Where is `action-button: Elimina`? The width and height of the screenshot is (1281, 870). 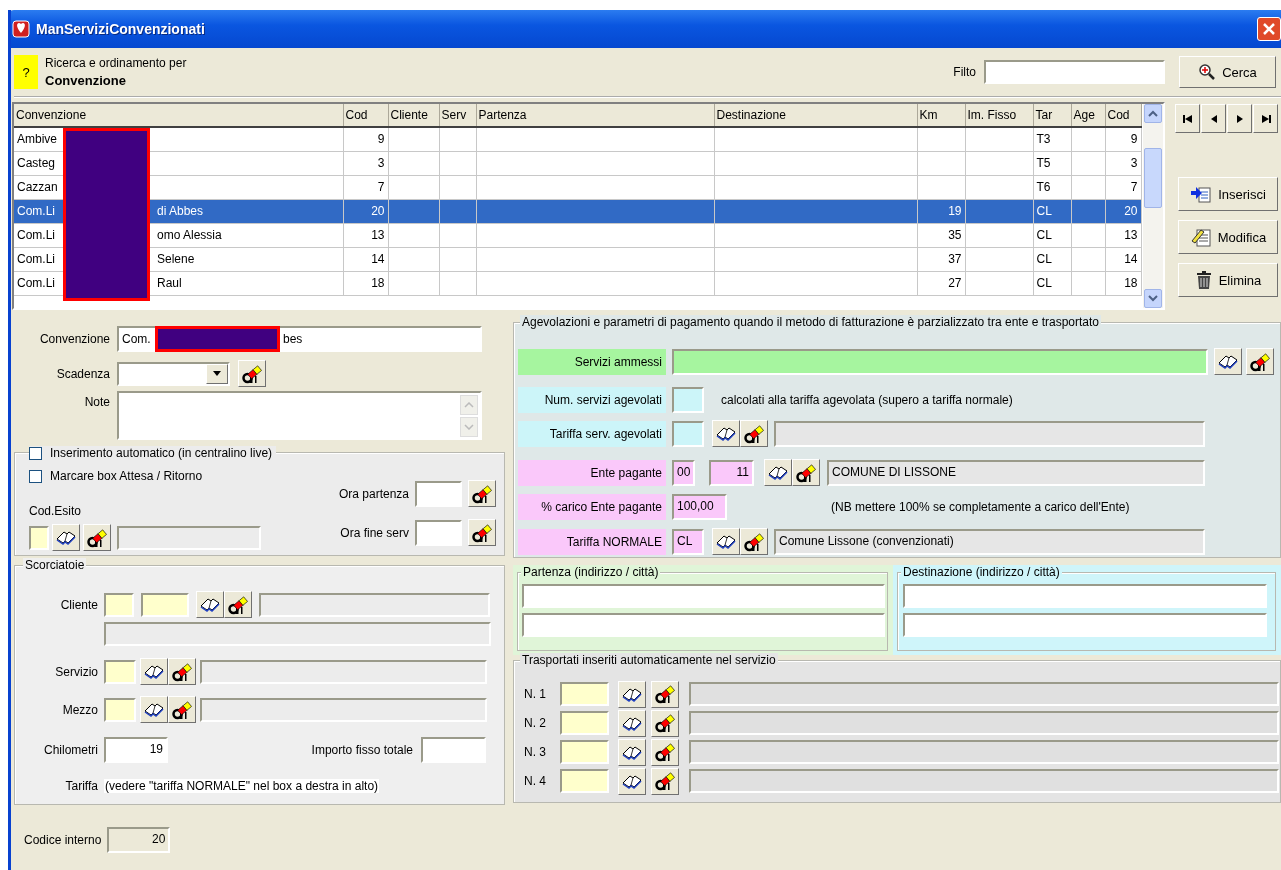 action-button: Elimina is located at coordinates (1228, 280).